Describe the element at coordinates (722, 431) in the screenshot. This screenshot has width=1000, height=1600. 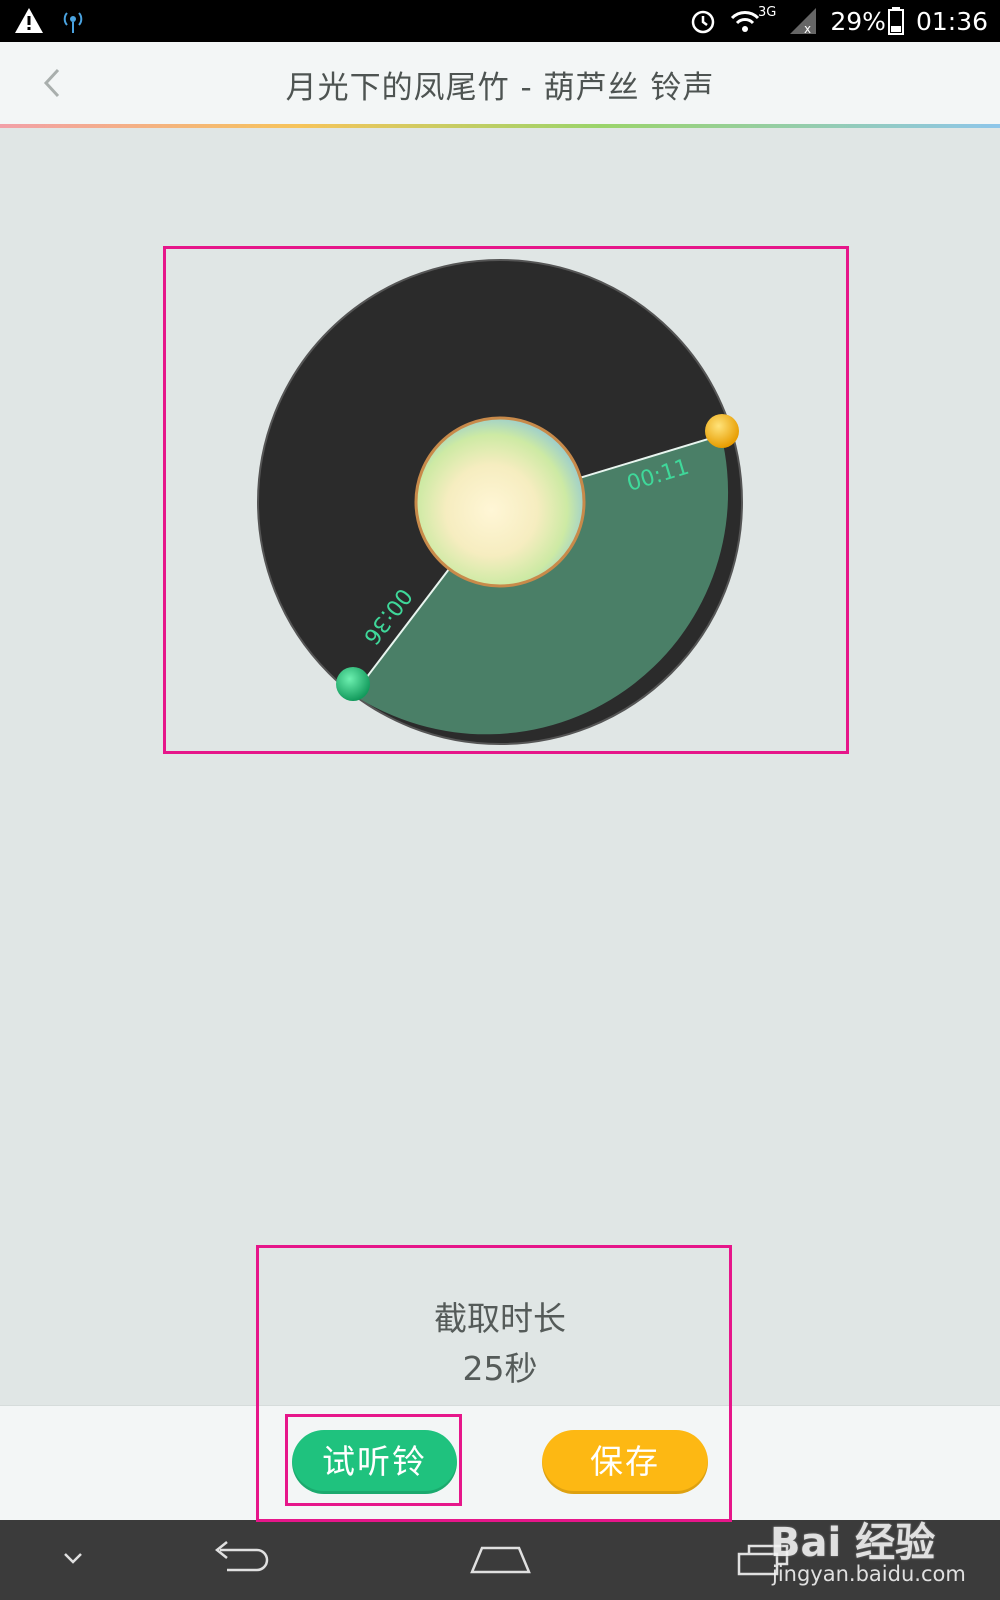
I see `start-handle` at that location.